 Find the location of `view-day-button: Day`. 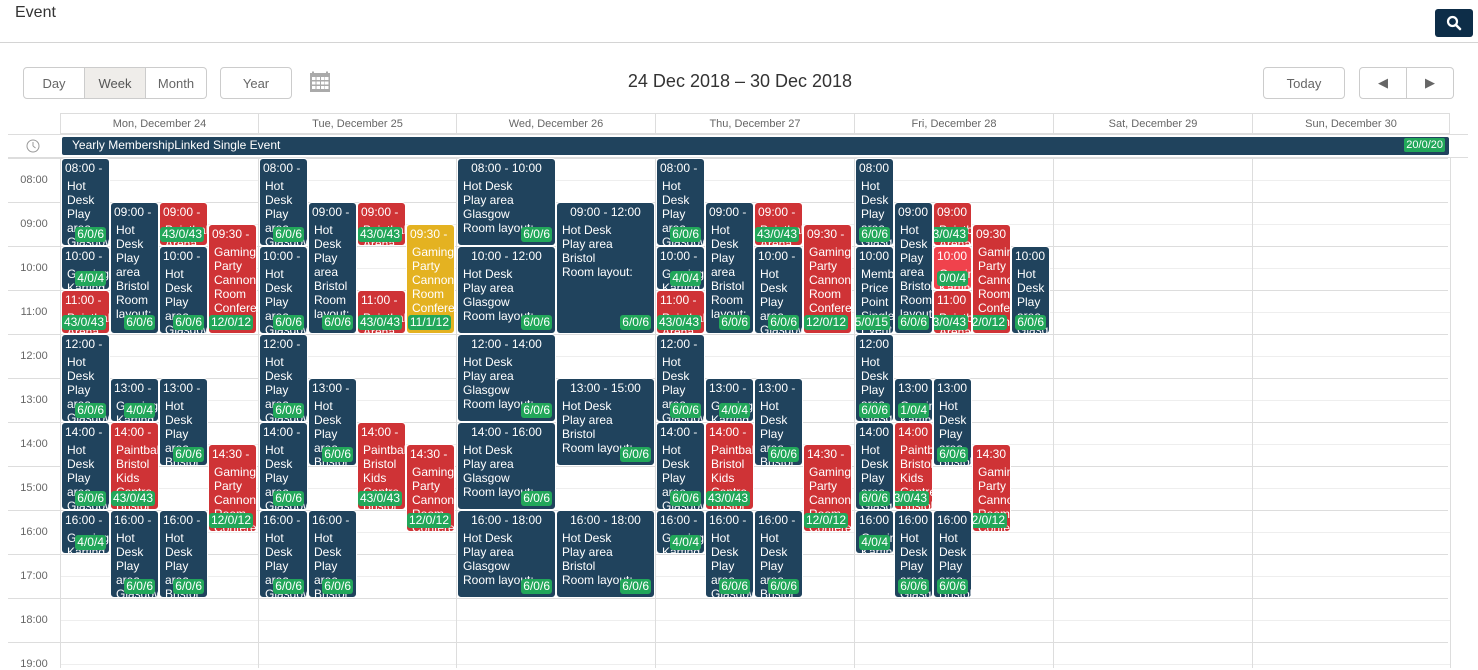

view-day-button: Day is located at coordinates (54, 83).